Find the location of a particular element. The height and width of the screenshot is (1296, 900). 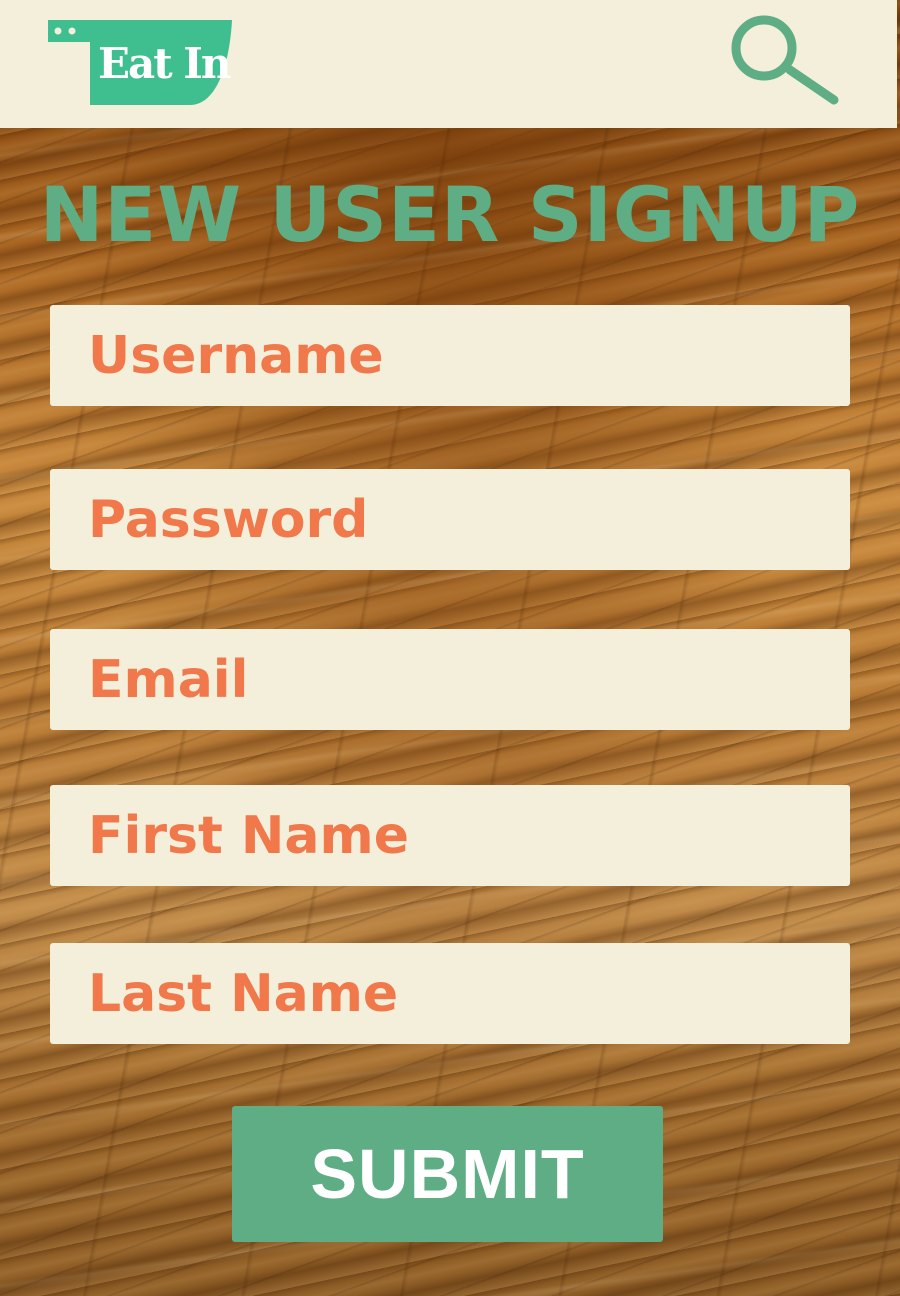

email-field-box is located at coordinates (450, 679).